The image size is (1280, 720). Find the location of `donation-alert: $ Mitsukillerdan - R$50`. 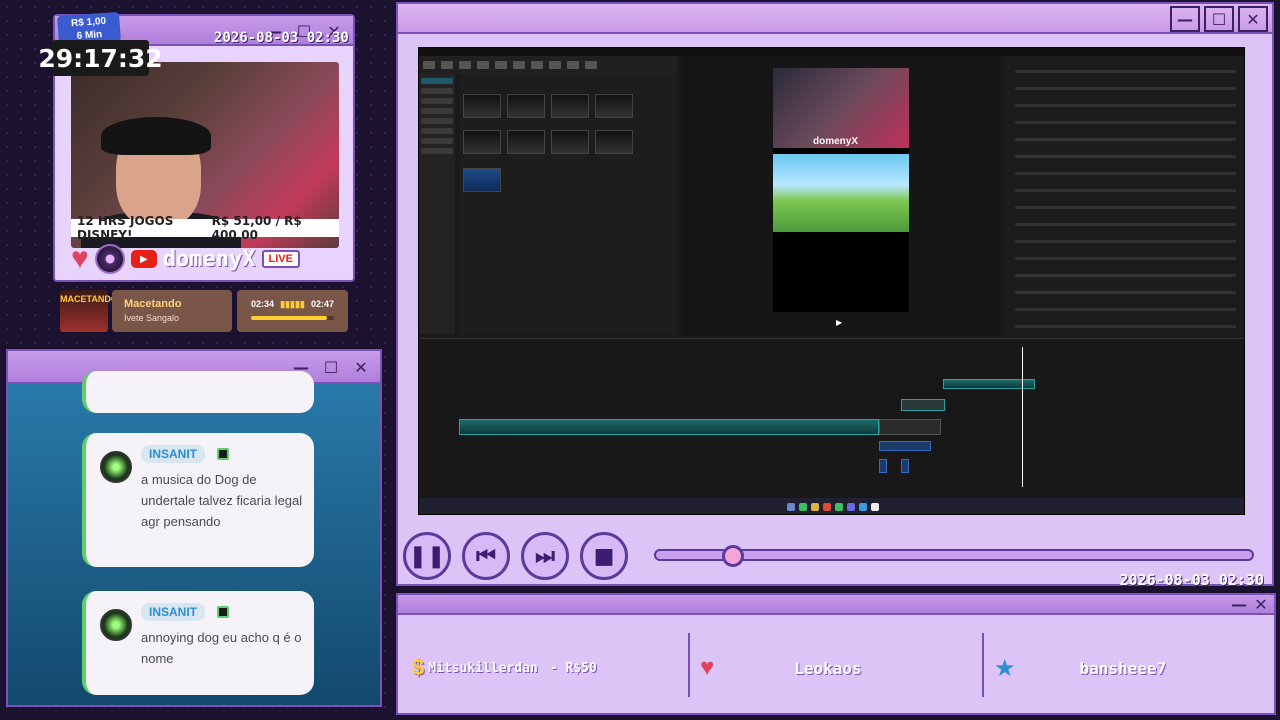

donation-alert: $ Mitsukillerdan - R$50 is located at coordinates (550, 668).